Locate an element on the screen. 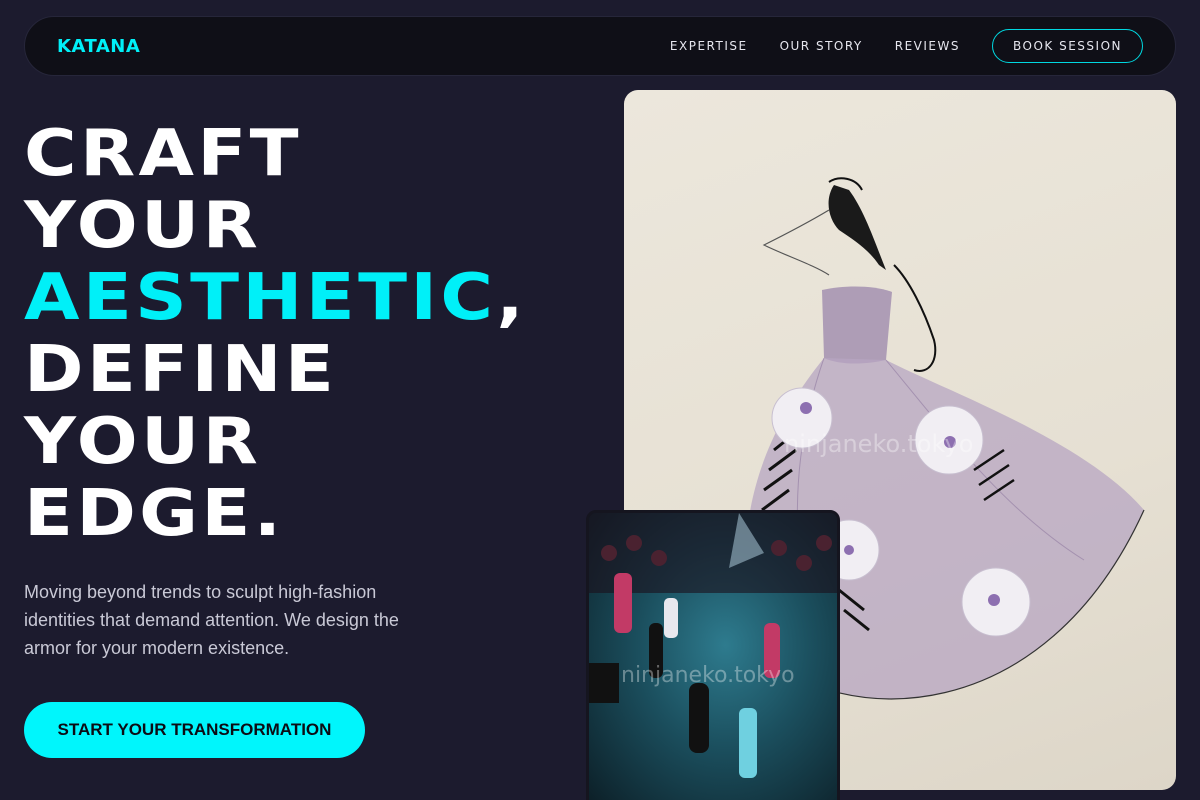 This screenshot has width=1200, height=800. sketch-watermark: ninjaneko.tokyo is located at coordinates (879, 444).